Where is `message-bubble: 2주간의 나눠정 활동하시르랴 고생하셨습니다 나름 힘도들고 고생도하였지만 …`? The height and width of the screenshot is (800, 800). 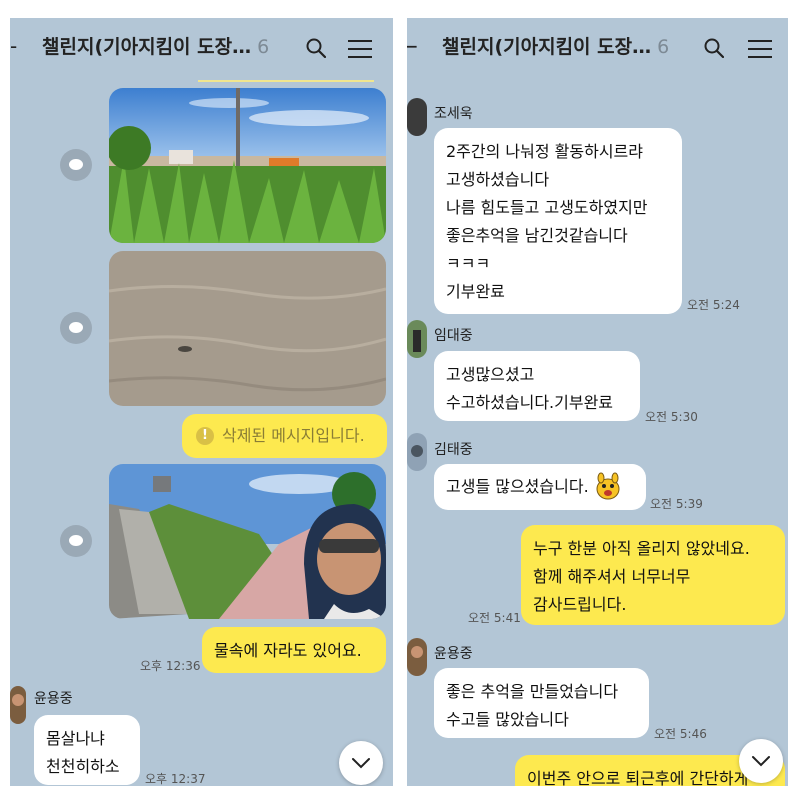 message-bubble: 2주간의 나눠정 활동하시르랴 고생하셨습니다 나름 힘도들고 고생도하였지만 … is located at coordinates (558, 221).